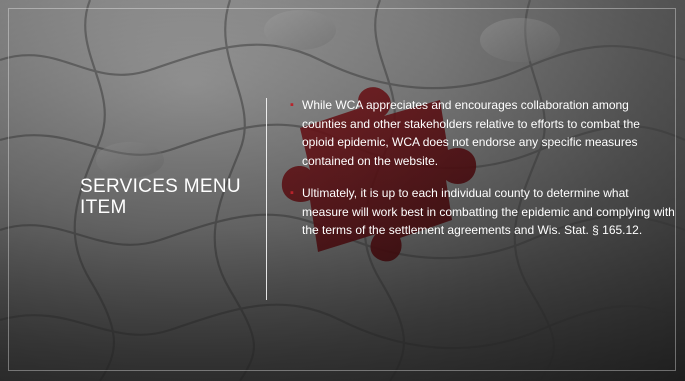  I want to click on slide-title: SERVICES MENU ITEM, so click(160, 197).